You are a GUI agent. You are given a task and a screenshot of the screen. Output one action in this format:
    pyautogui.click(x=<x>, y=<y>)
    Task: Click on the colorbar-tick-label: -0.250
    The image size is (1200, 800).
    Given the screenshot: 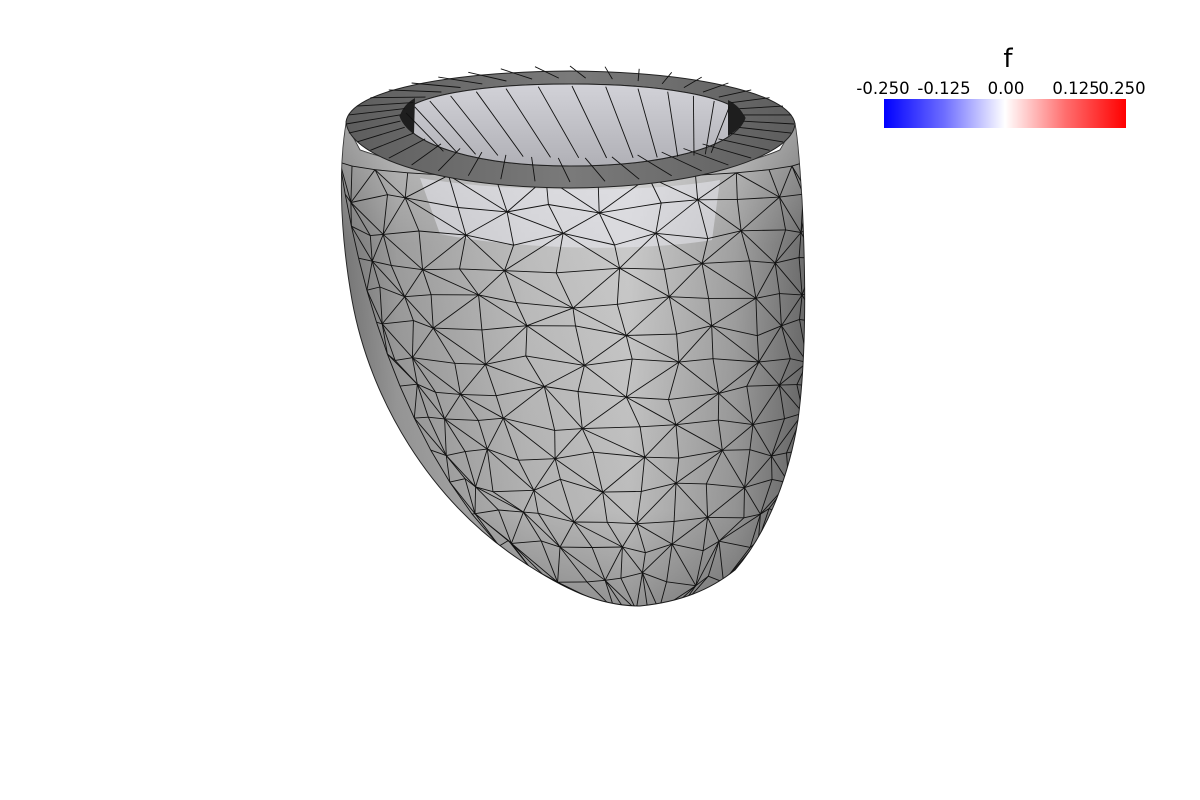 What is the action you would take?
    pyautogui.click(x=883, y=88)
    